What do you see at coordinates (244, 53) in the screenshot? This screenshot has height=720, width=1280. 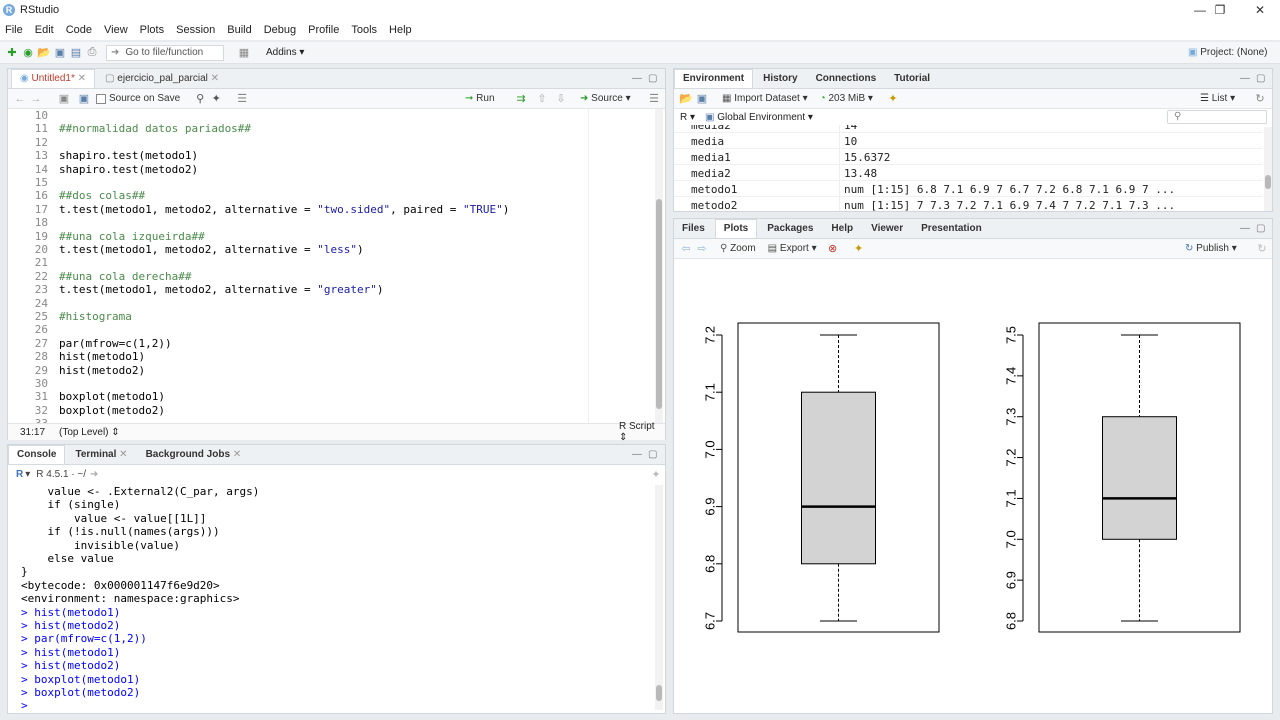 I see `grid-layout-icon: ▦` at bounding box center [244, 53].